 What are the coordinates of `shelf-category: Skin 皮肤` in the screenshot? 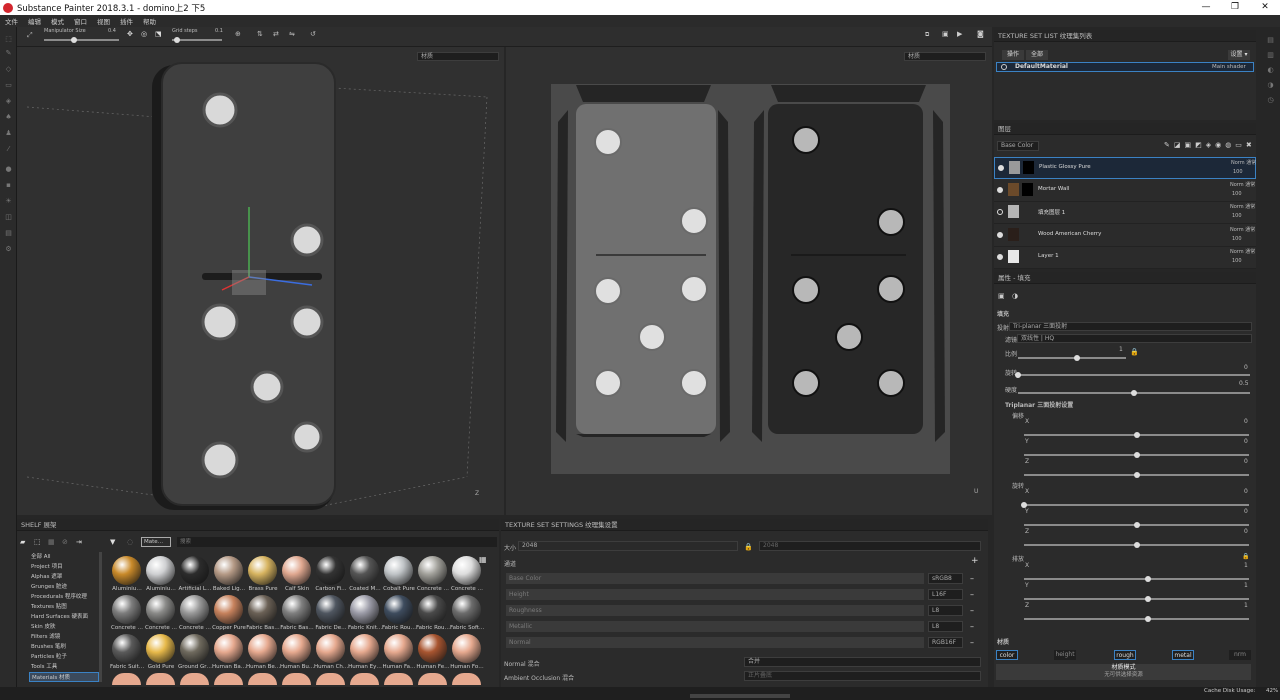 It's located at (64, 627).